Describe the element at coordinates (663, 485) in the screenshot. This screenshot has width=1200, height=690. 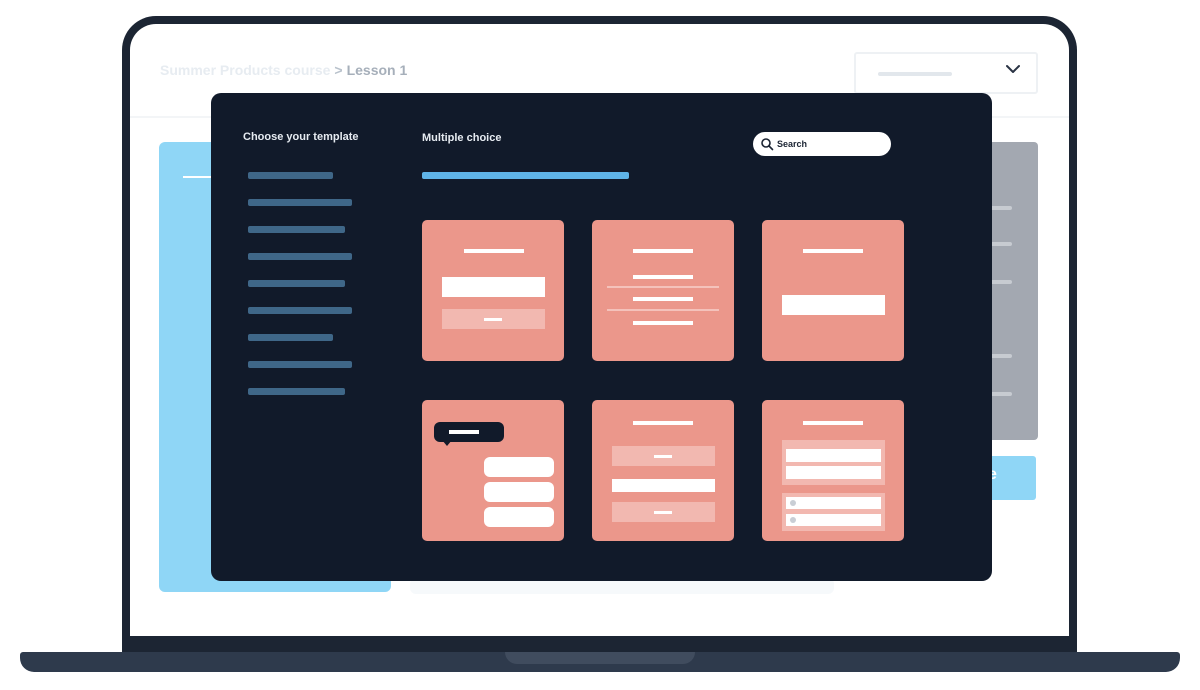
I see `template-selected-block` at that location.